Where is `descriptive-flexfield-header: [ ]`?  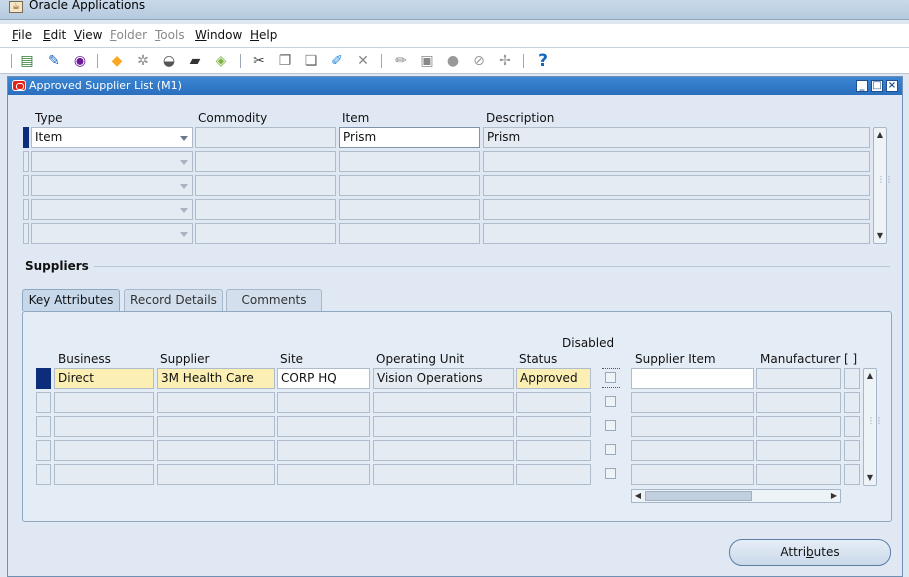
descriptive-flexfield-header: [ ] is located at coordinates (850, 359).